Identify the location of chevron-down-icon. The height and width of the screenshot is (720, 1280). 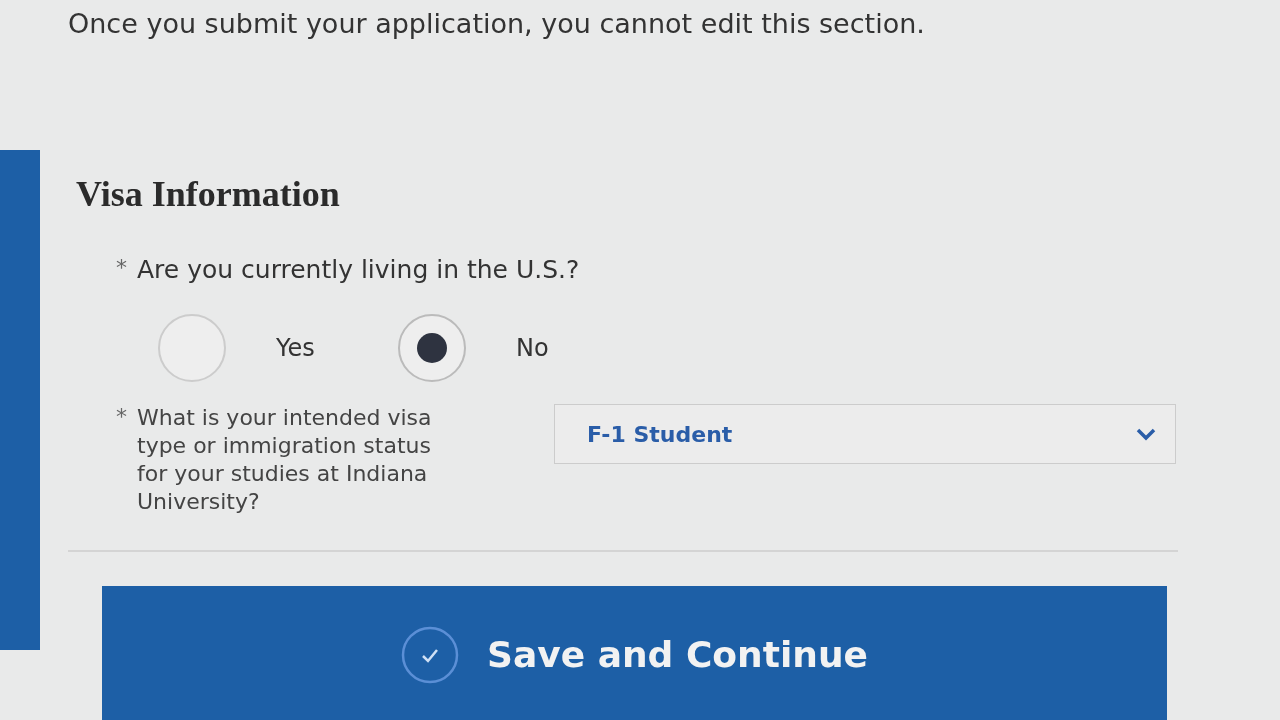
(1146, 434).